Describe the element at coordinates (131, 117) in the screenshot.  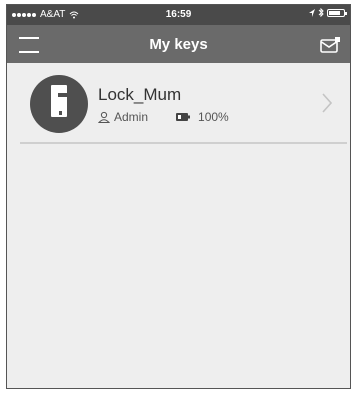
I see `lock-role: Admin` at that location.